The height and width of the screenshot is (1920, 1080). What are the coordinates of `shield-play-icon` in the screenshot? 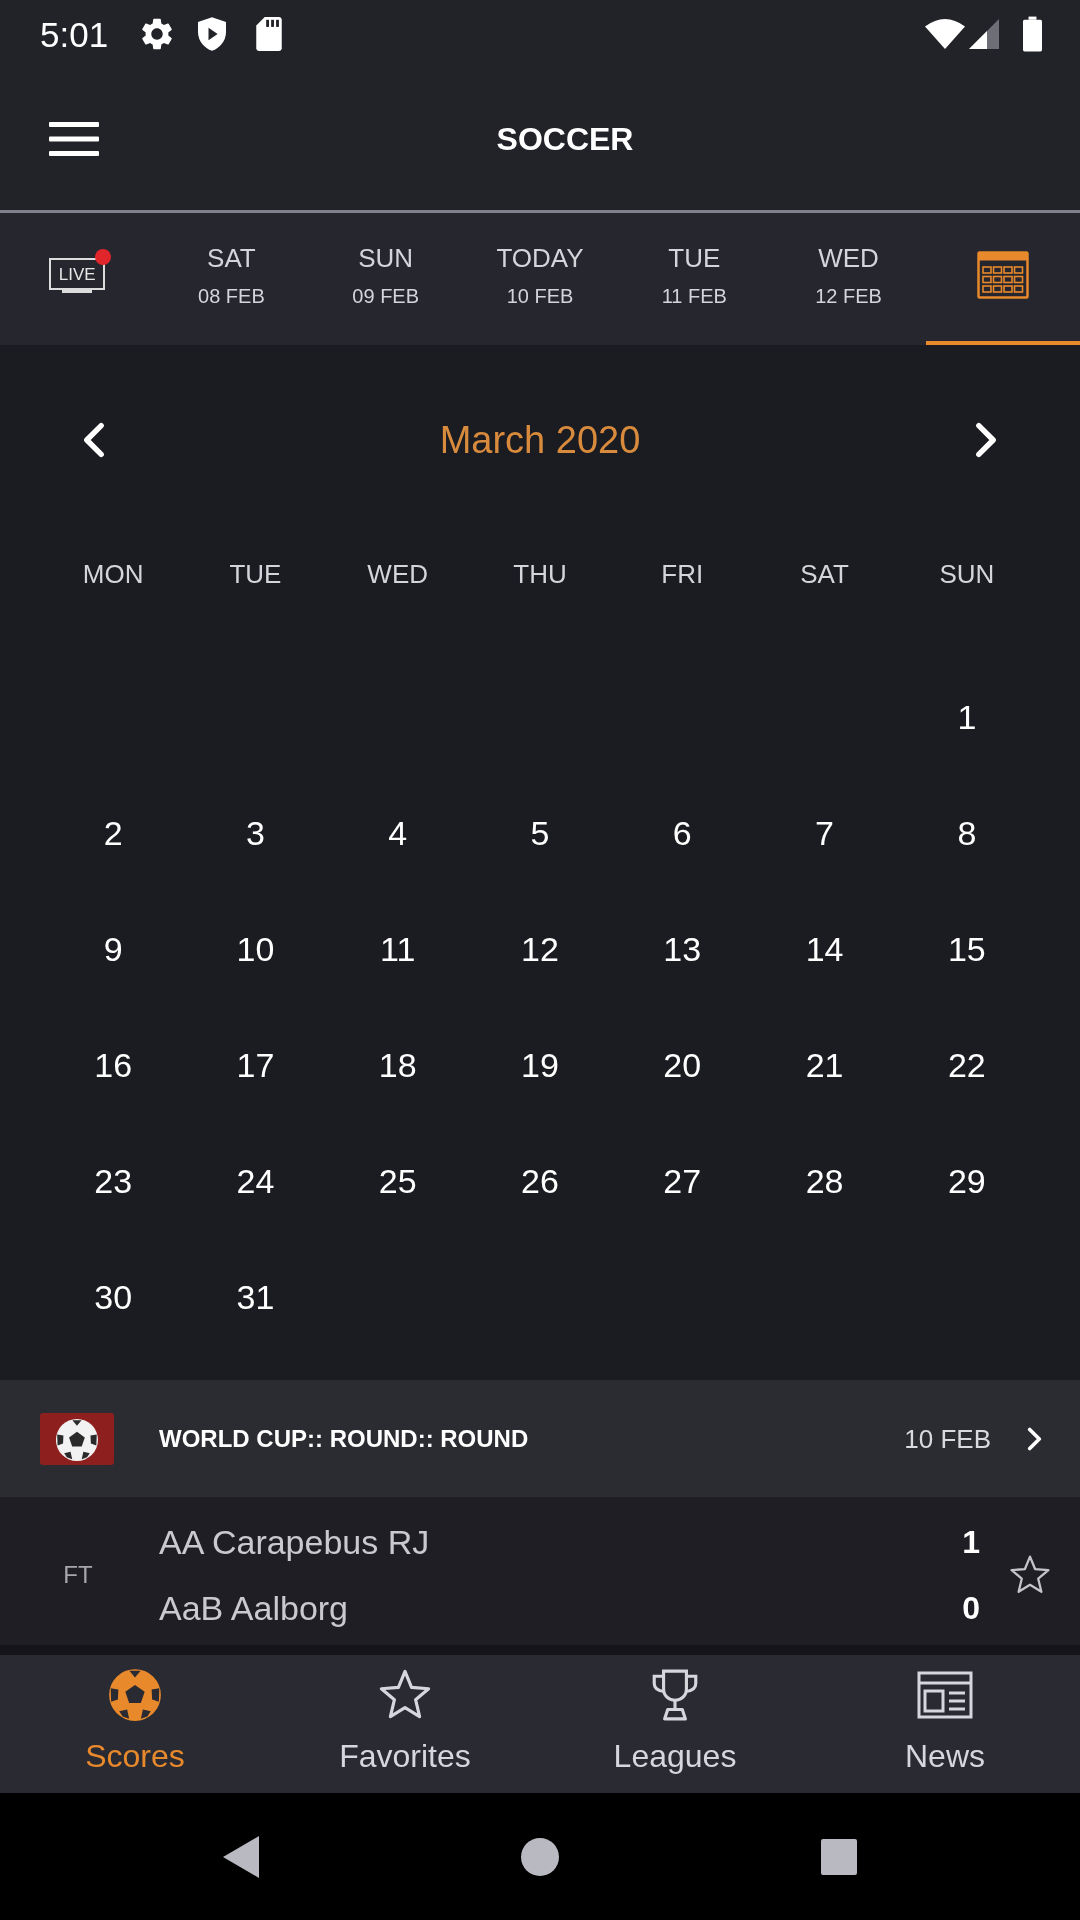 It's located at (212, 34).